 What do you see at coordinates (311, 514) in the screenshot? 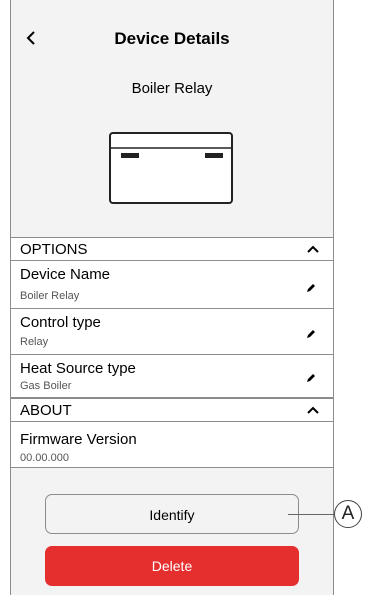
I see `callout-line` at bounding box center [311, 514].